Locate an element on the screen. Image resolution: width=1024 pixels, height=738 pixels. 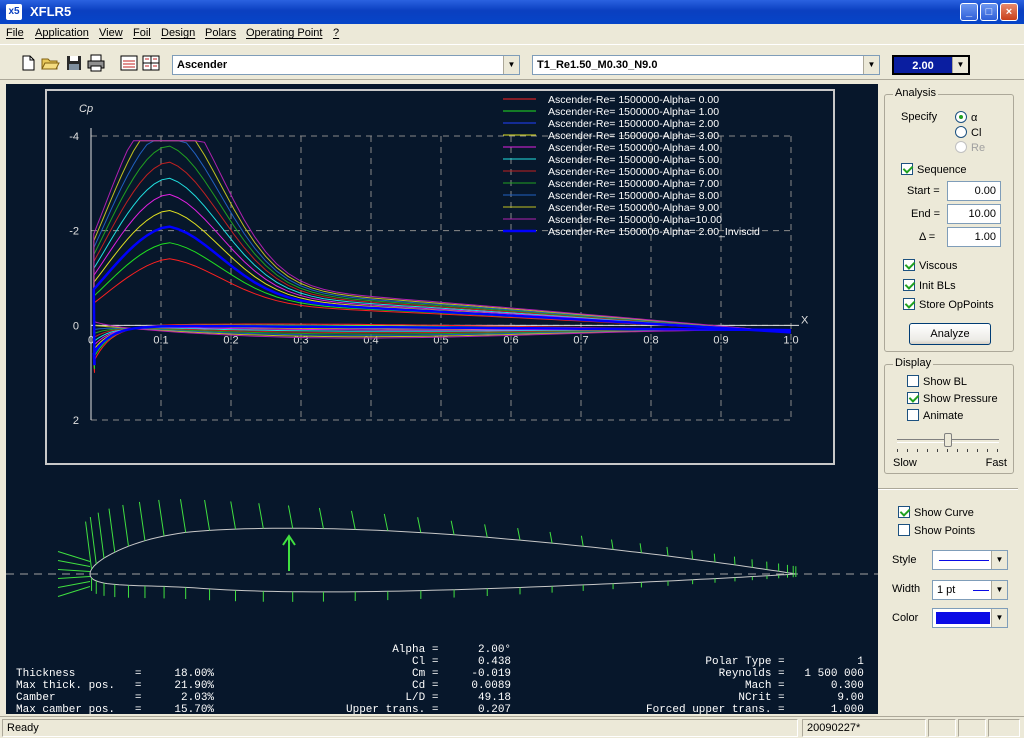
single-graph-view-icon is located at coordinates (129, 63).